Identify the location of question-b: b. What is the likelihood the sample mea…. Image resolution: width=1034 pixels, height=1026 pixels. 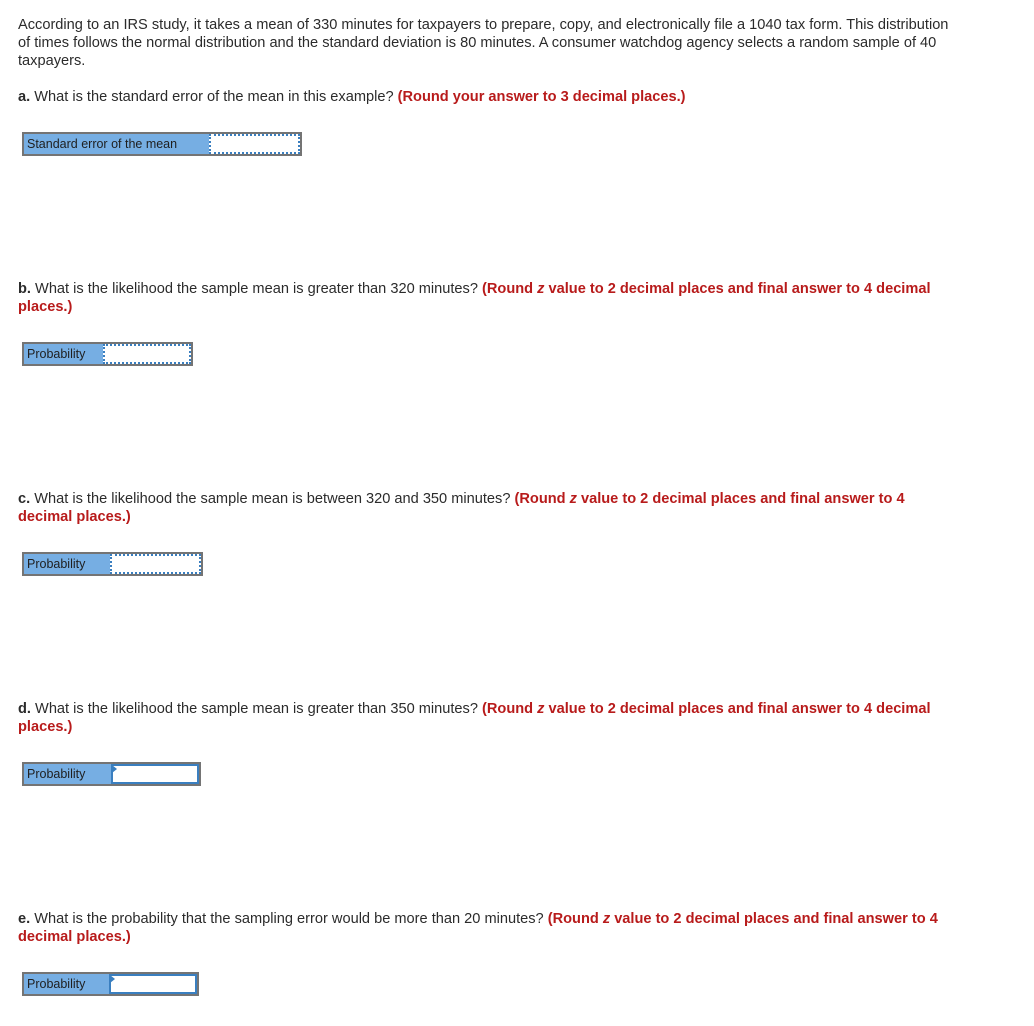
(488, 298).